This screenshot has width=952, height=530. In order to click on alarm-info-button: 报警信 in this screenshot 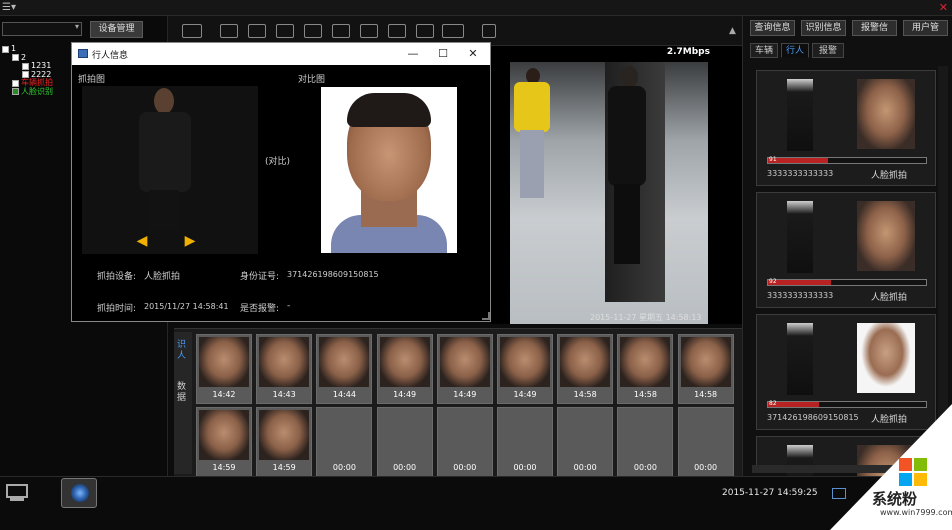, I will do `click(874, 28)`.